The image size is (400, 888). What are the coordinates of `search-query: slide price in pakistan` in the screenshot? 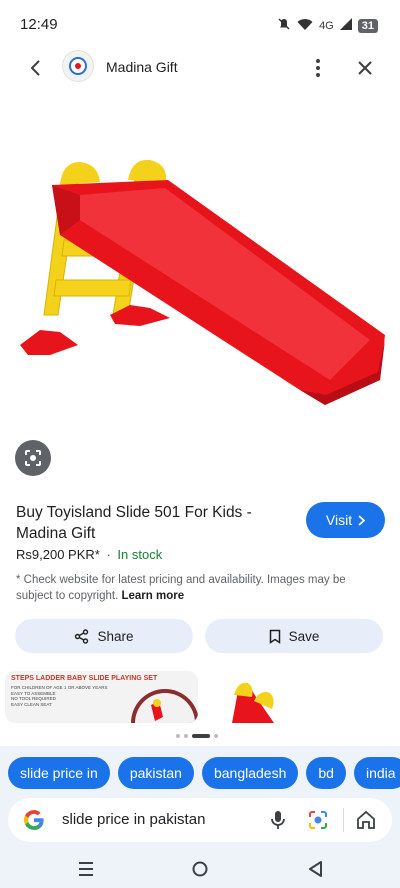 It's located at (133, 819).